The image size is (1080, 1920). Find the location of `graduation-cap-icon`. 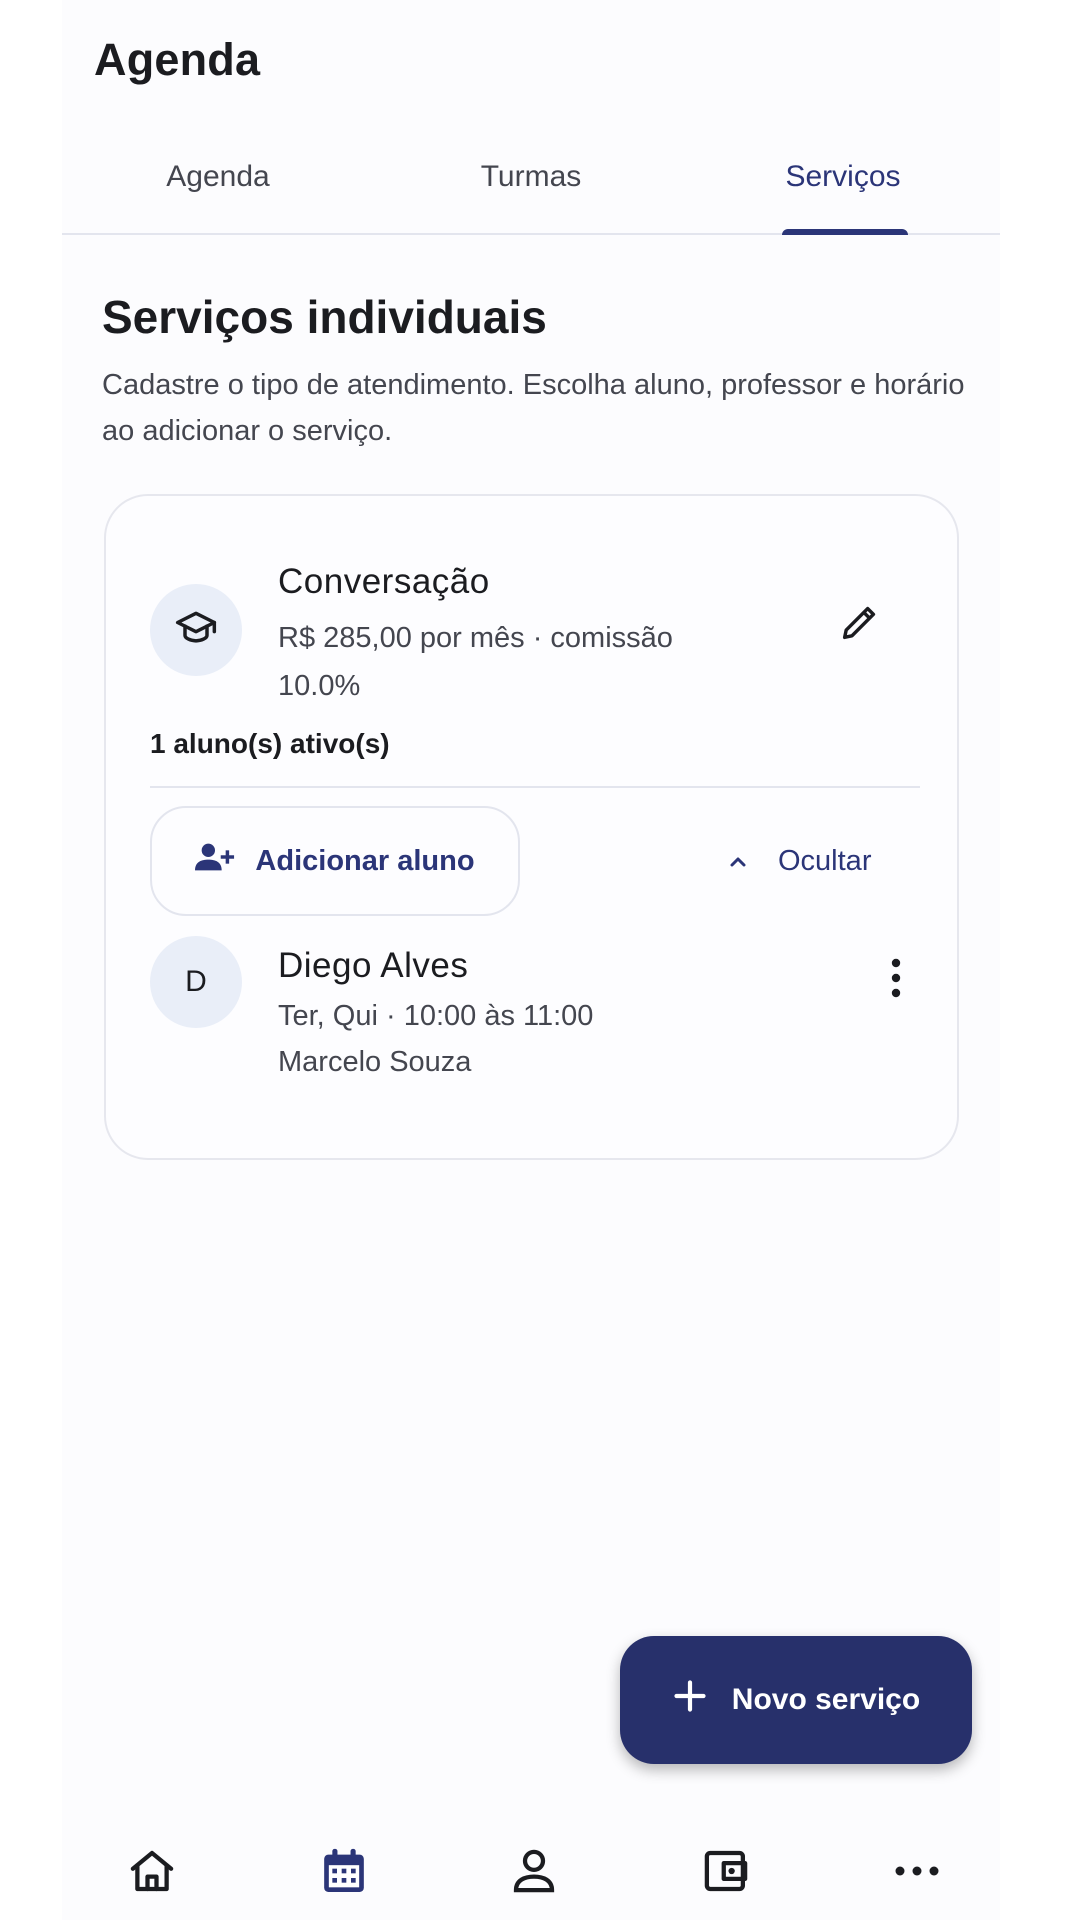

graduation-cap-icon is located at coordinates (196, 630).